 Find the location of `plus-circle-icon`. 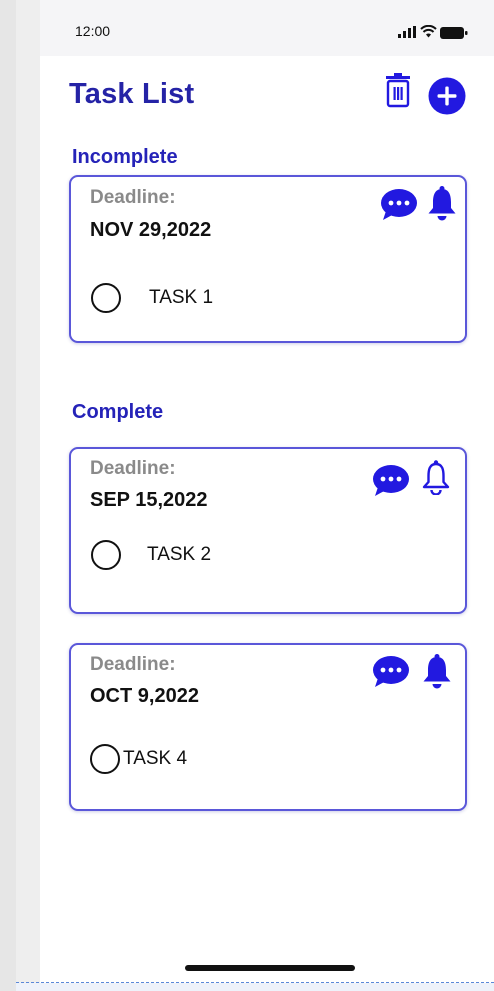

plus-circle-icon is located at coordinates (447, 96).